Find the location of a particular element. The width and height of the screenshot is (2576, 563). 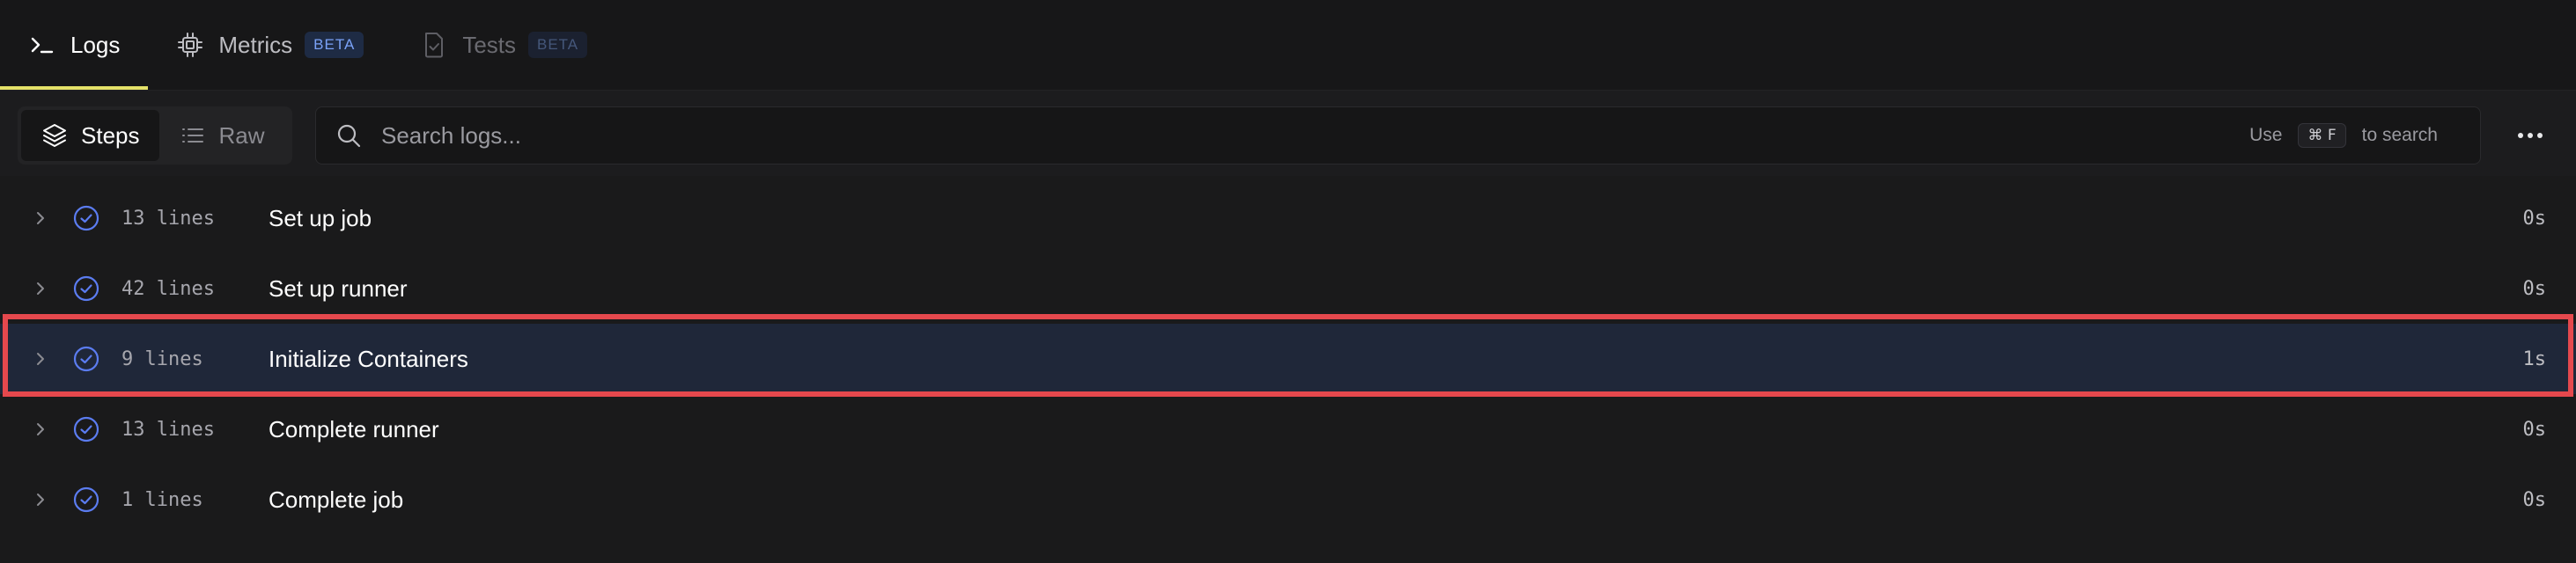

raw-view-button: Raw is located at coordinates (222, 135).